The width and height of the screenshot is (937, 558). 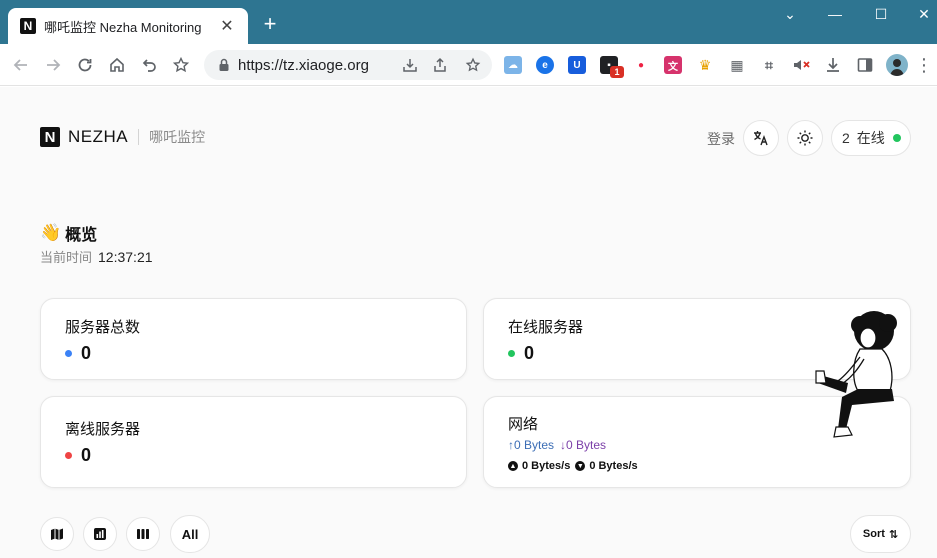 I want to click on grid-view-button, so click(x=143, y=534).